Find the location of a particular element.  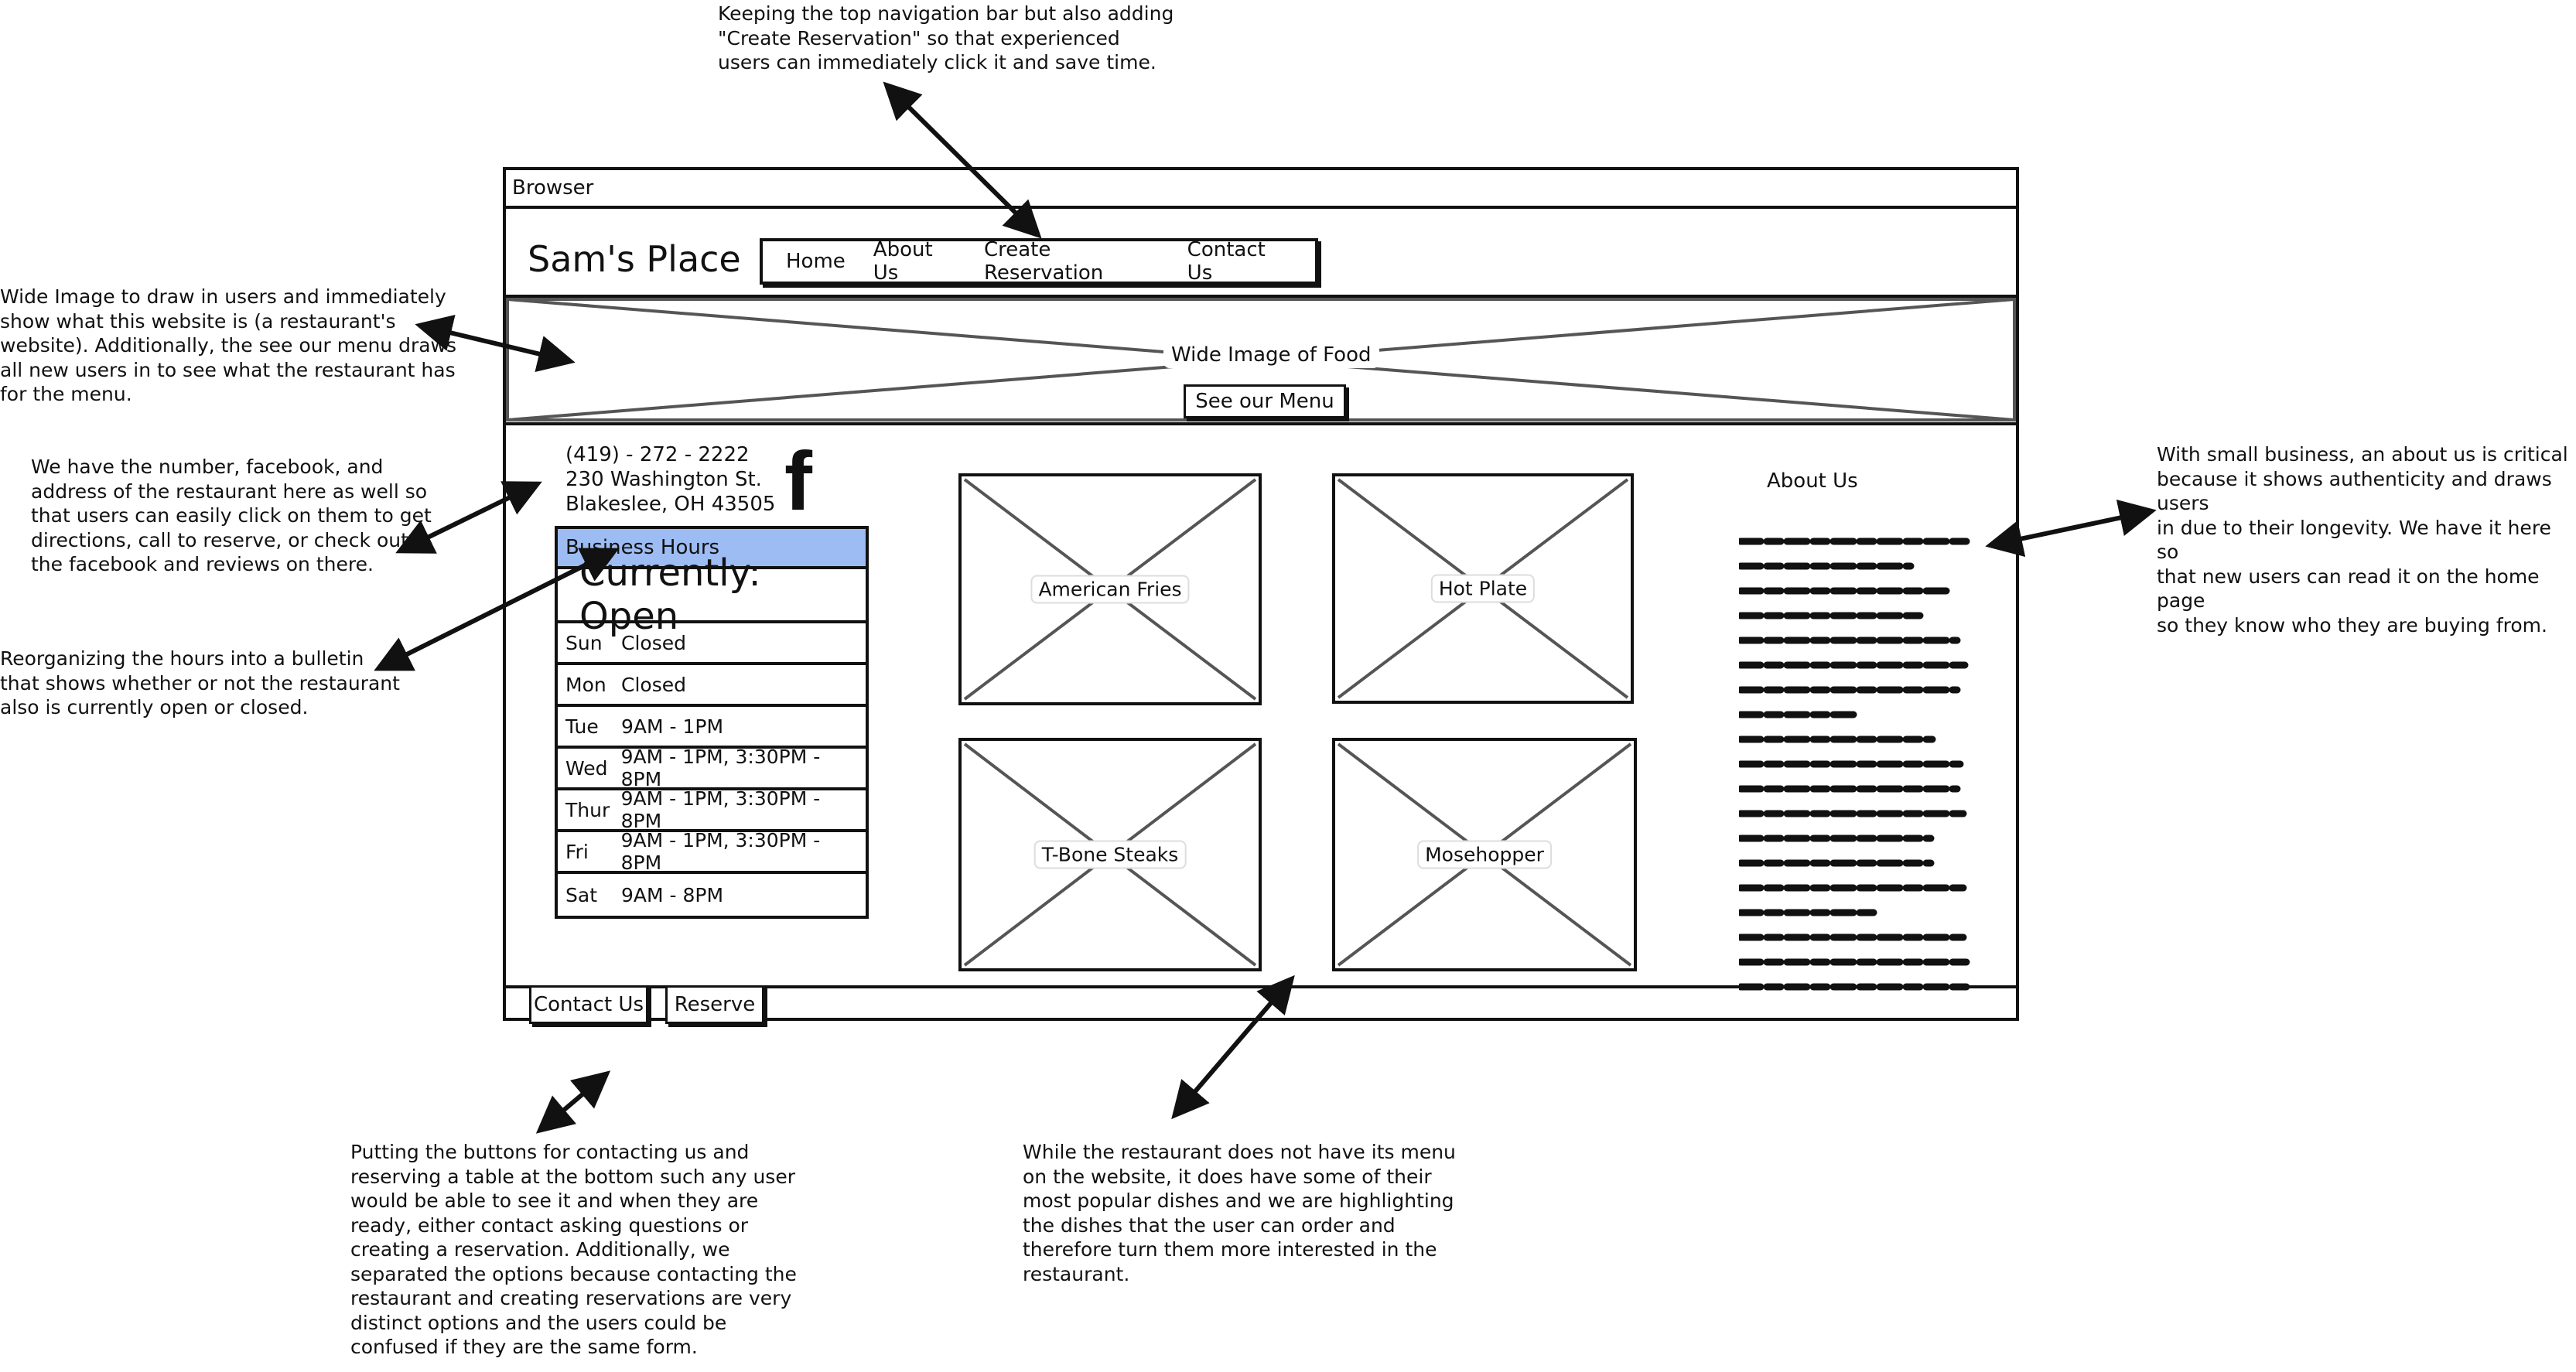

arrow-contact is located at coordinates (468, 517).